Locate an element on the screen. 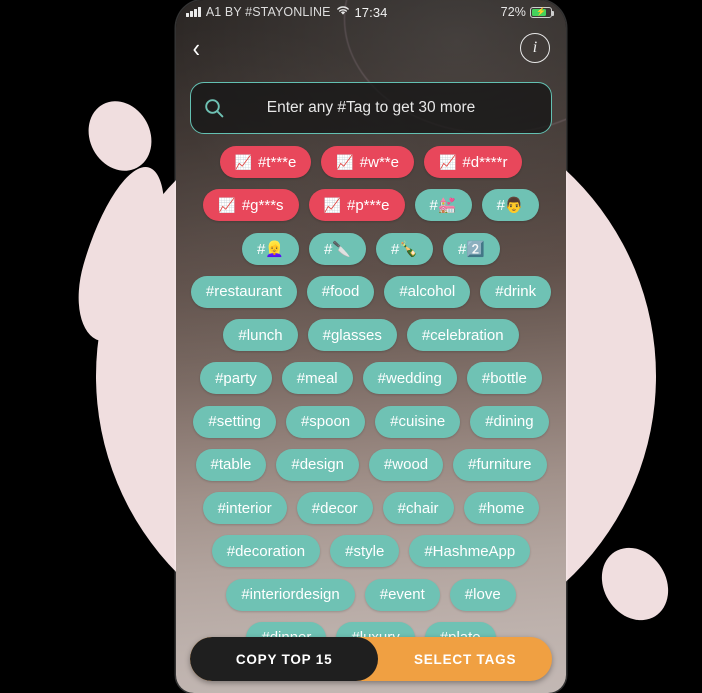 Image resolution: width=702 pixels, height=693 pixels. tag-label: #glasses is located at coordinates (352, 335).